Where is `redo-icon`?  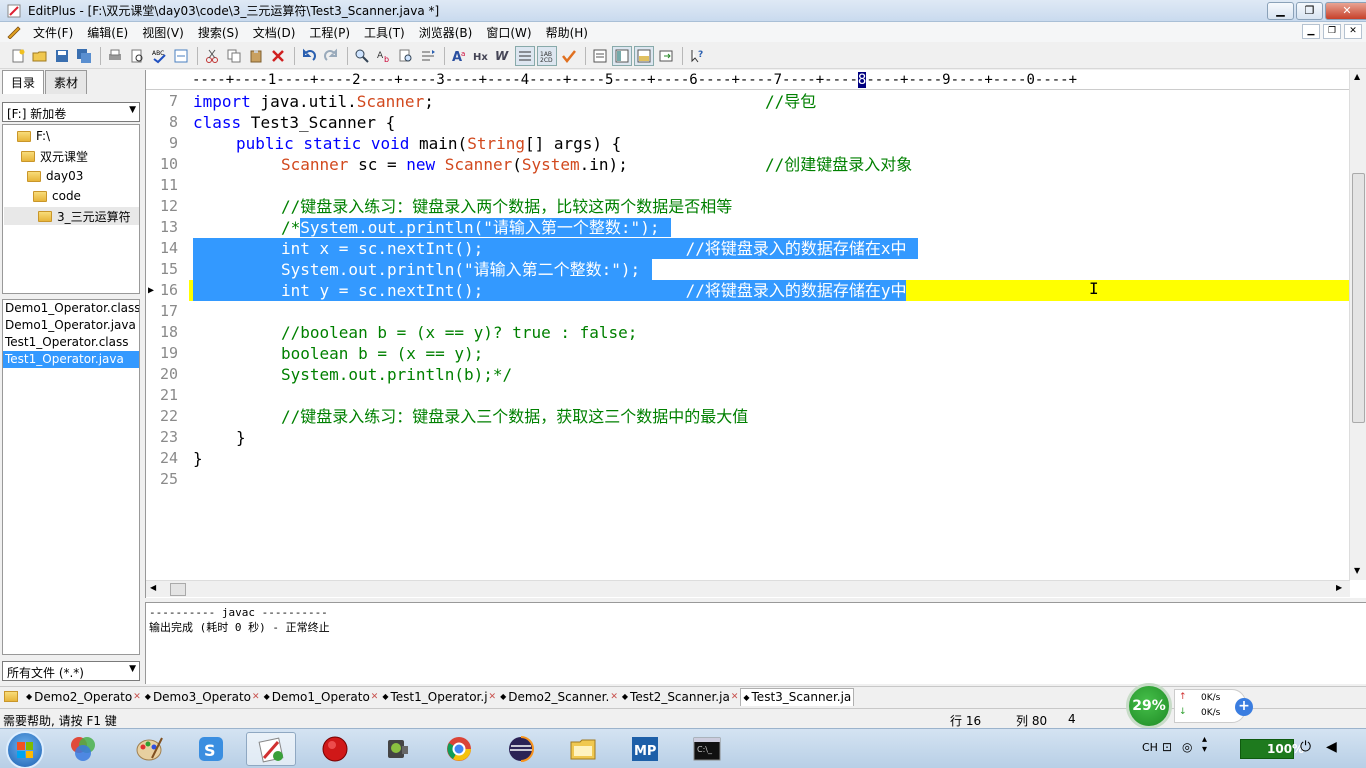 redo-icon is located at coordinates (331, 56).